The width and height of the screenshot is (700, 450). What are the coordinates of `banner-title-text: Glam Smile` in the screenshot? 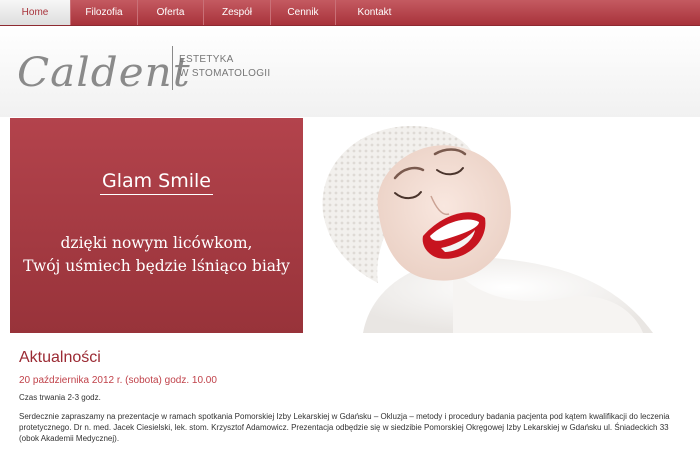 It's located at (156, 182).